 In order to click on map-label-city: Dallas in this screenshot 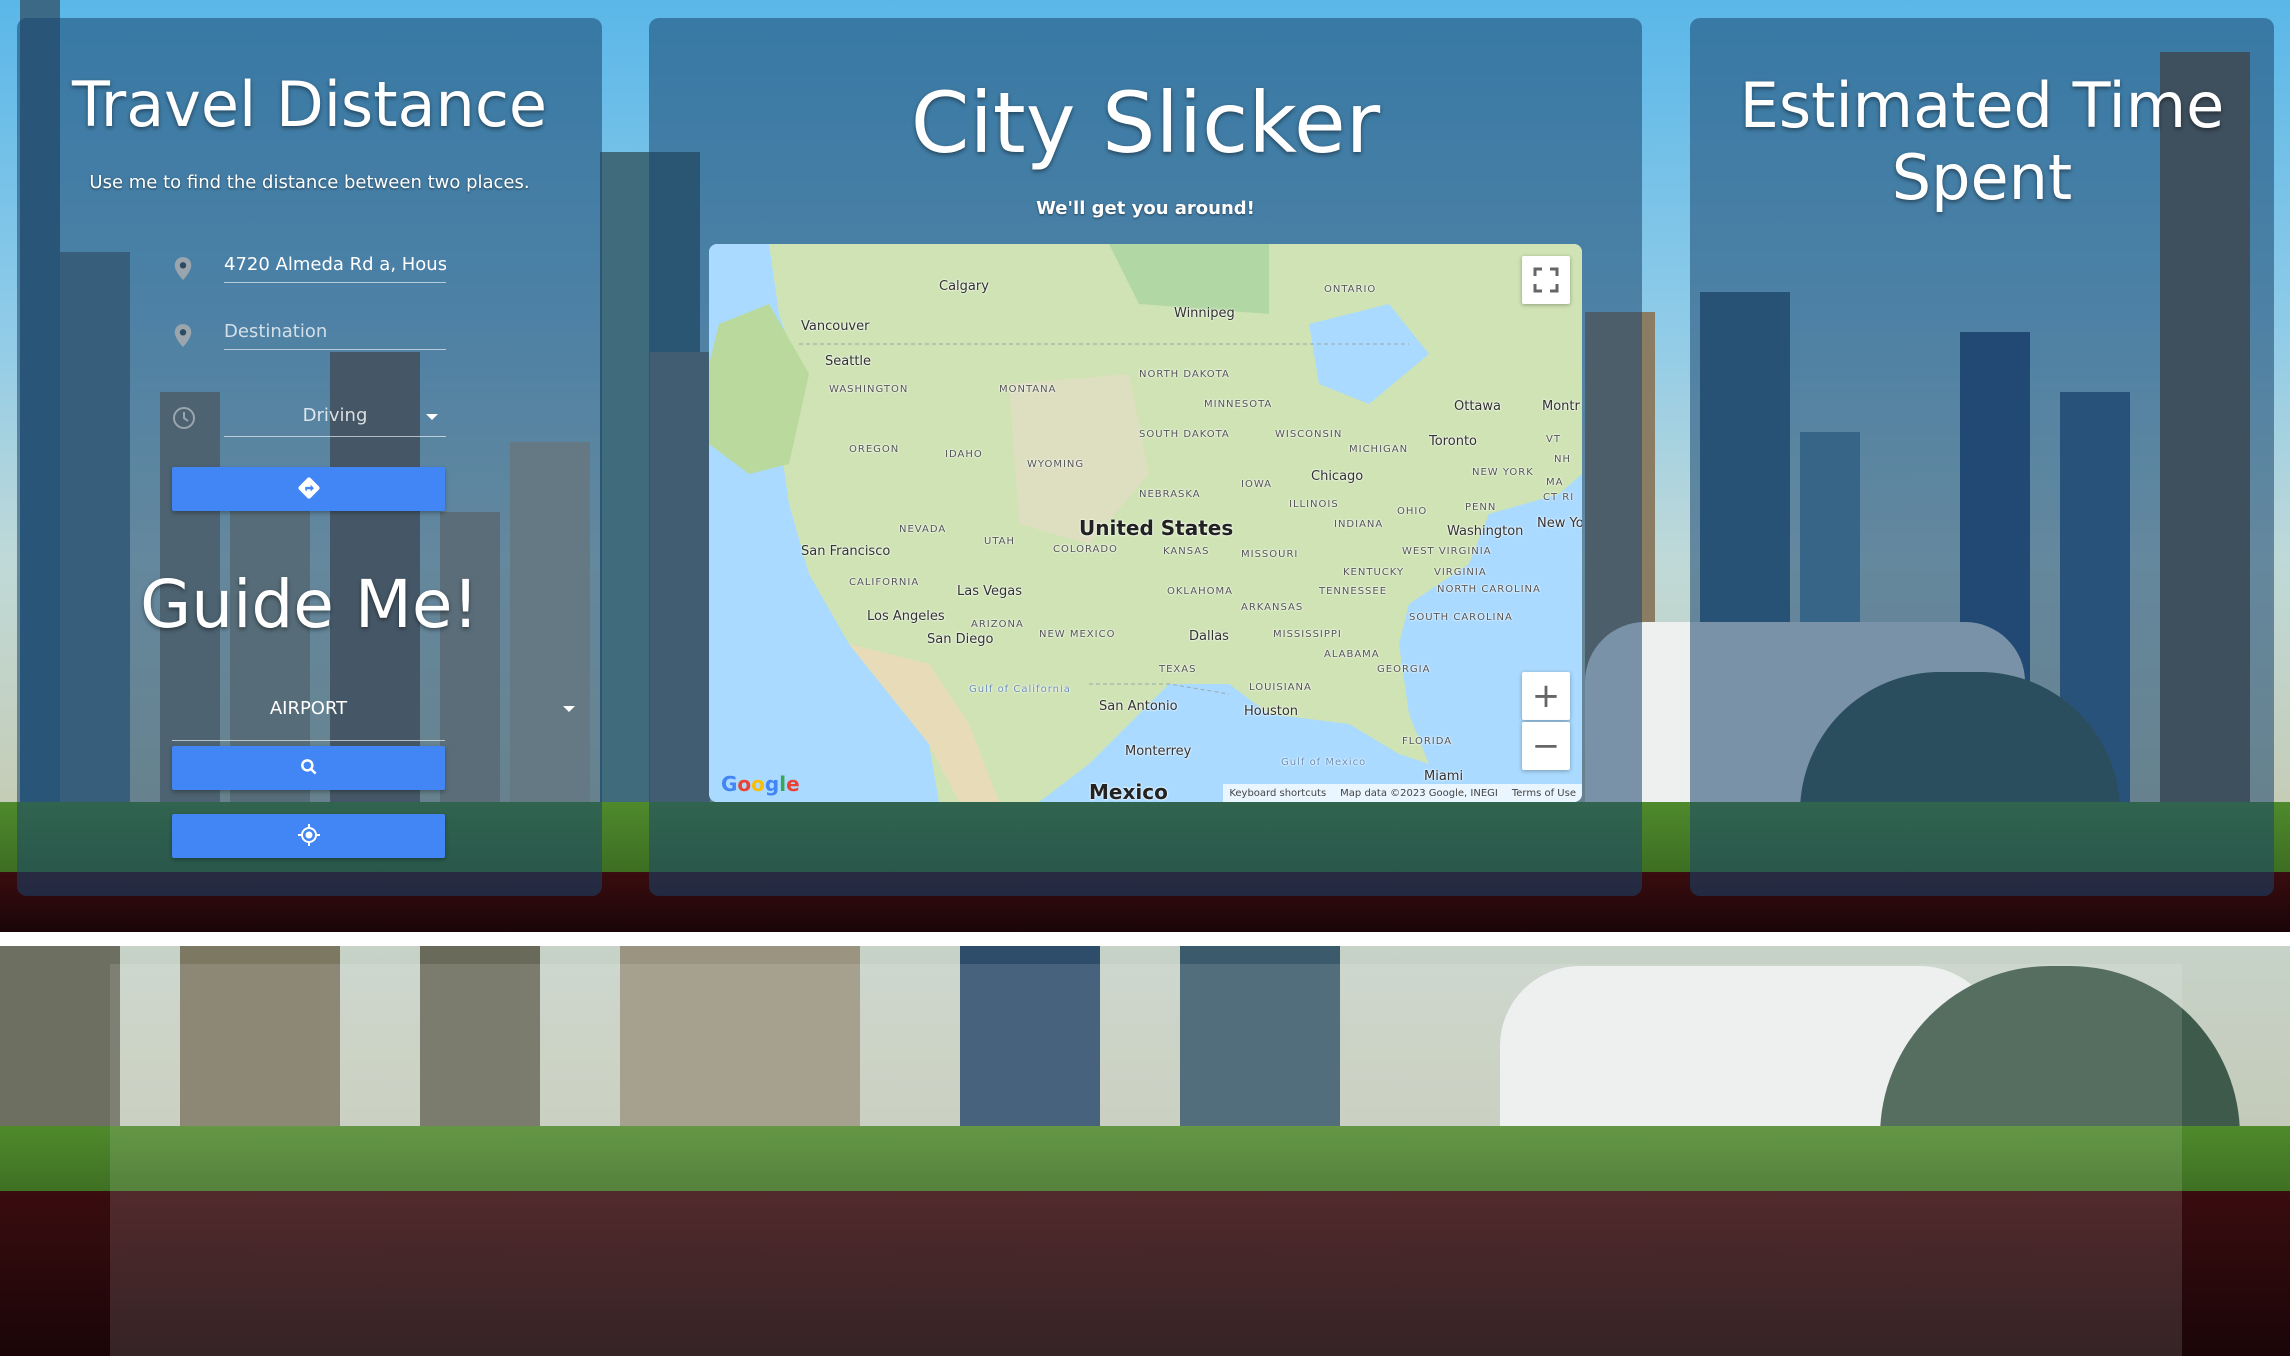, I will do `click(1209, 636)`.